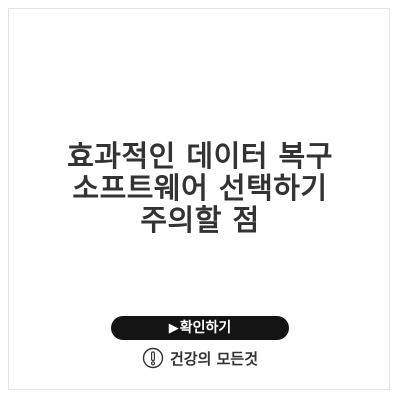  I want to click on site-brand: 건강의 모든것, so click(200, 358).